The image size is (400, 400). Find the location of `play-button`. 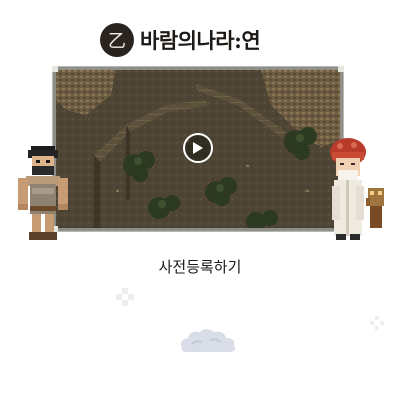

play-button is located at coordinates (198, 148).